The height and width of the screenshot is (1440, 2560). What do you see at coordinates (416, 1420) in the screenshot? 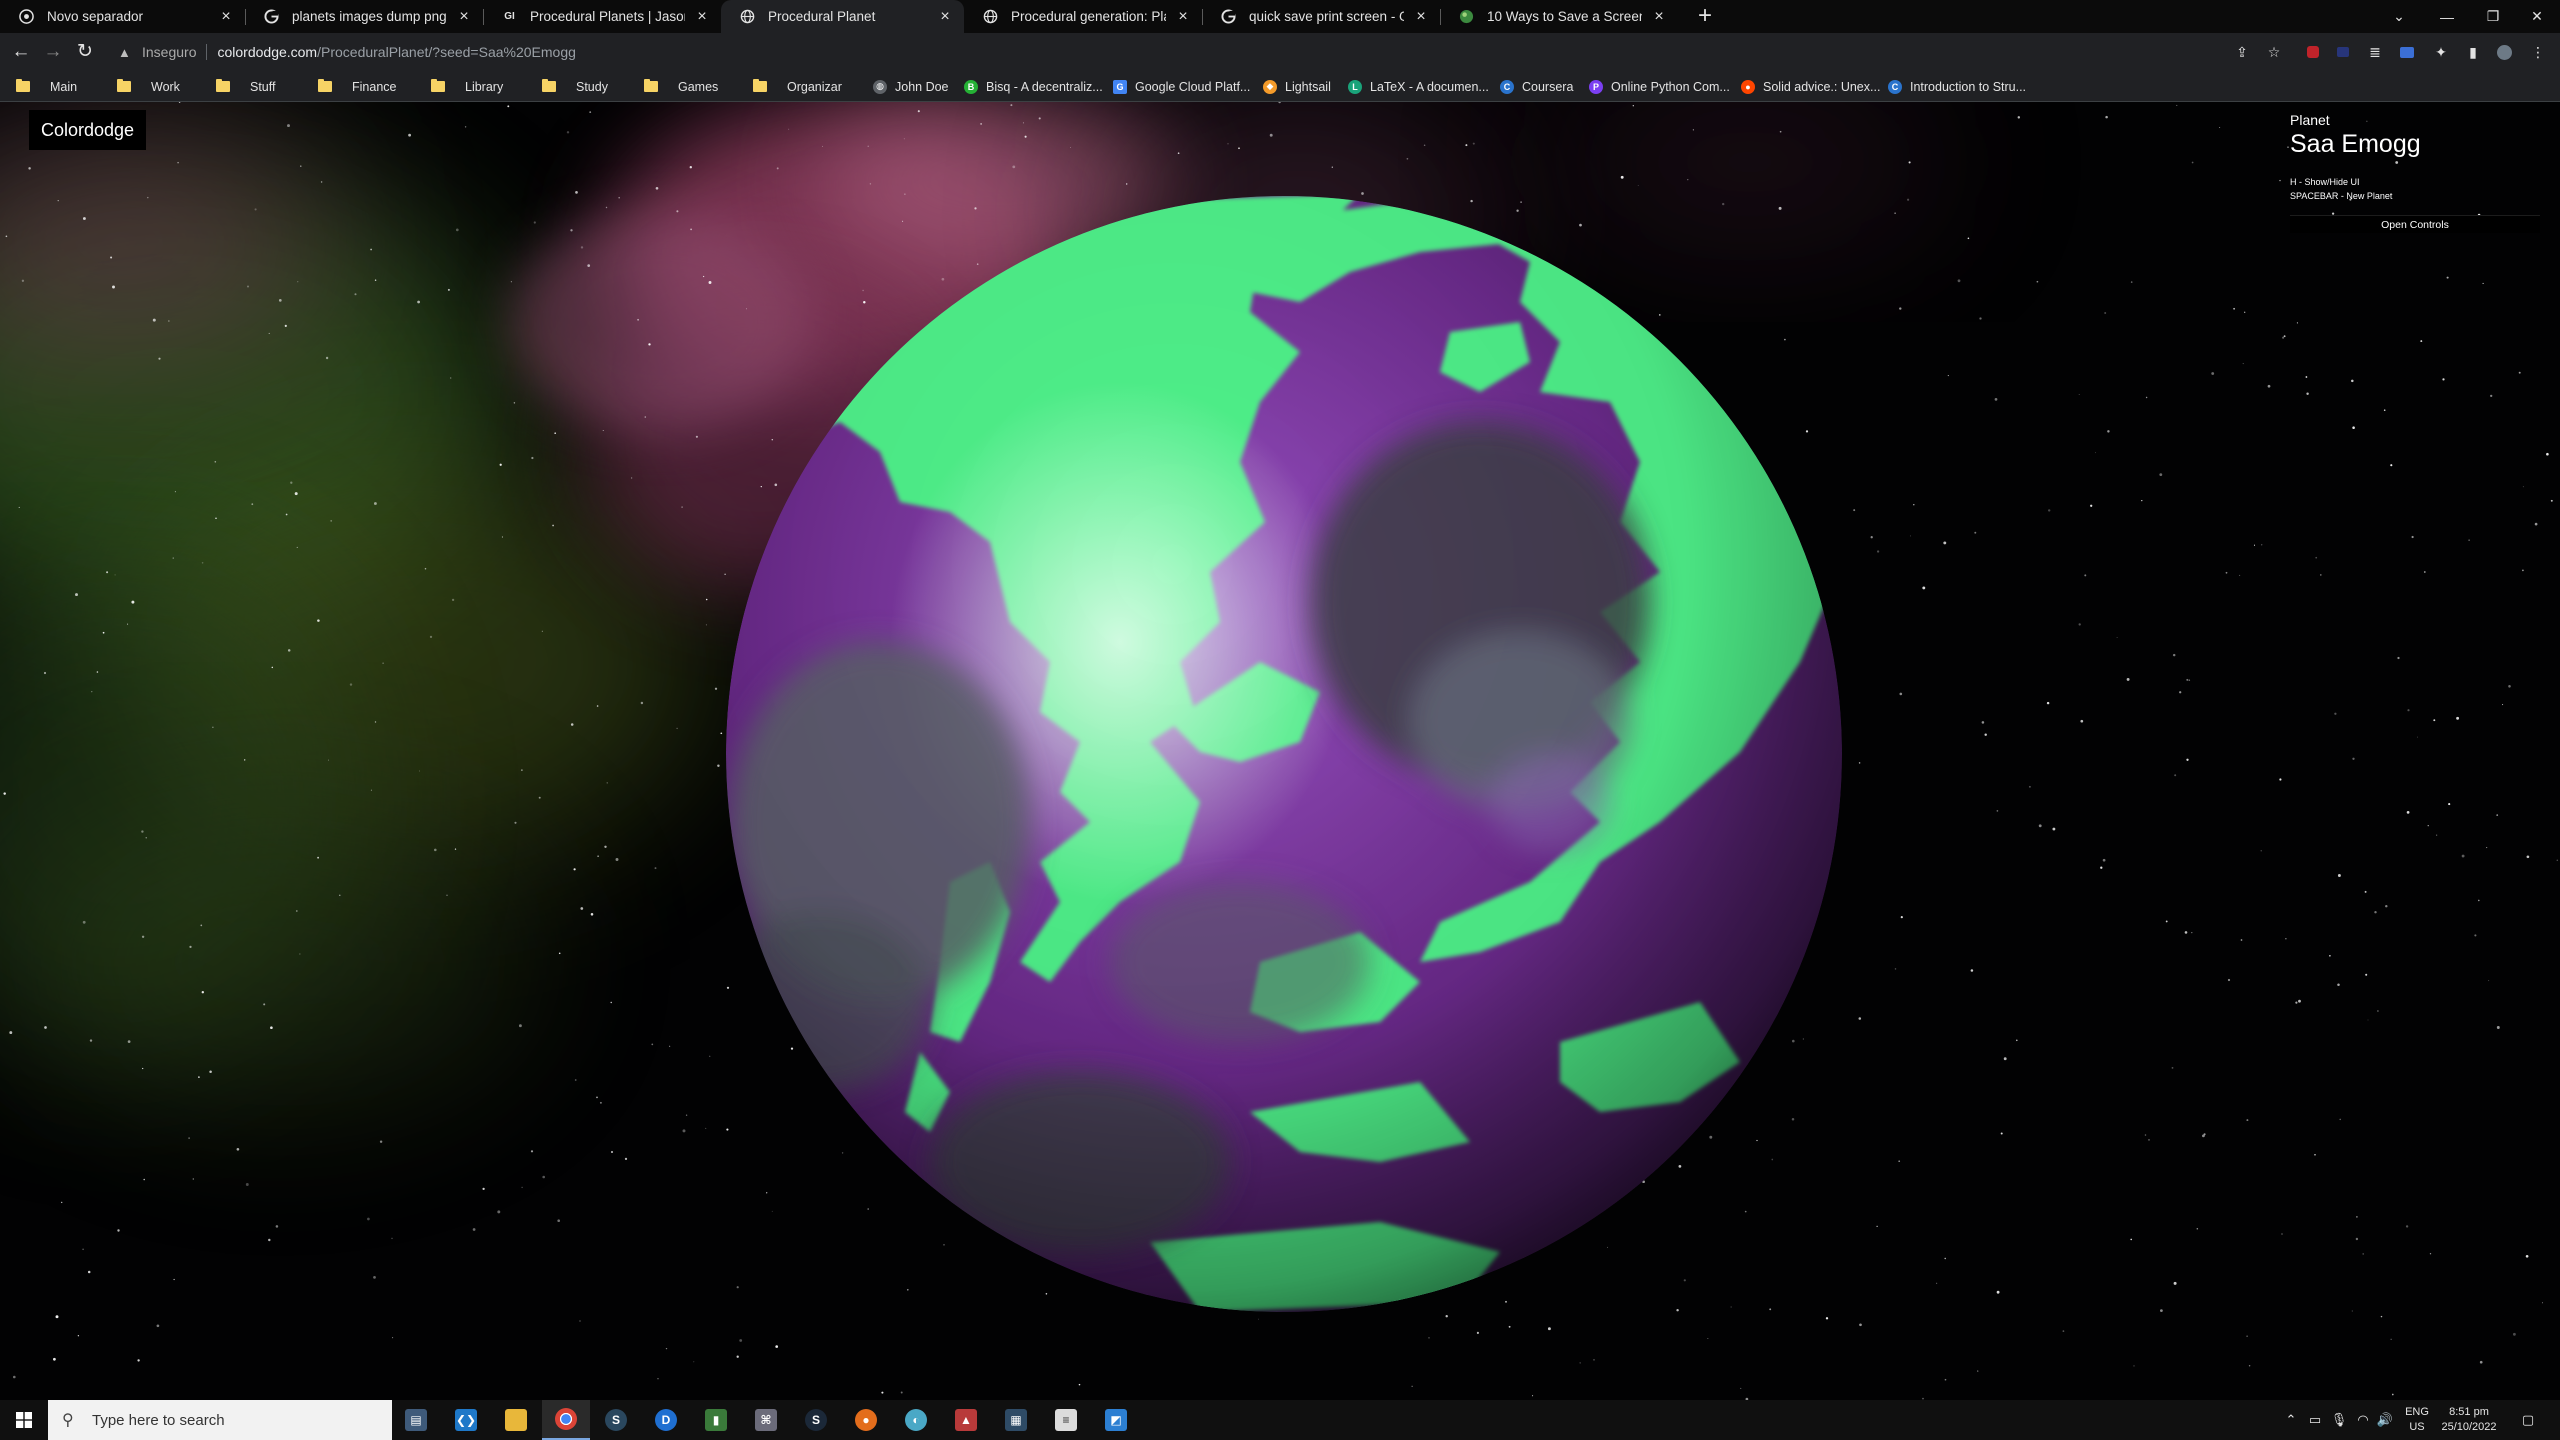
I see `task-view-icon: ▤` at bounding box center [416, 1420].